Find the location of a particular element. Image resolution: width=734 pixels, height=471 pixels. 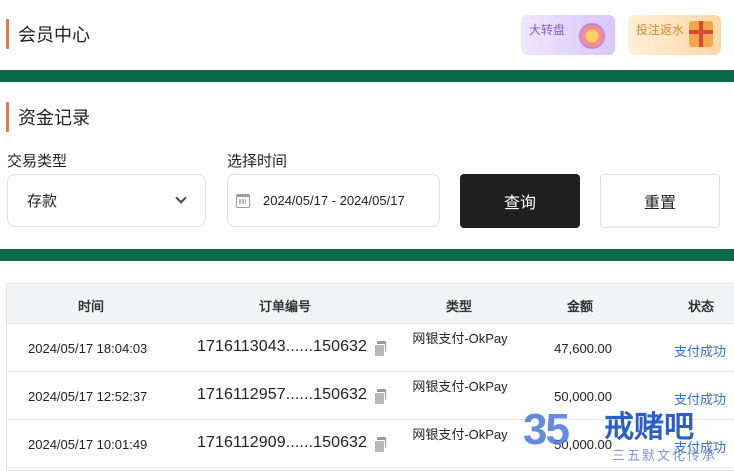

query-button: 查询 is located at coordinates (520, 201).